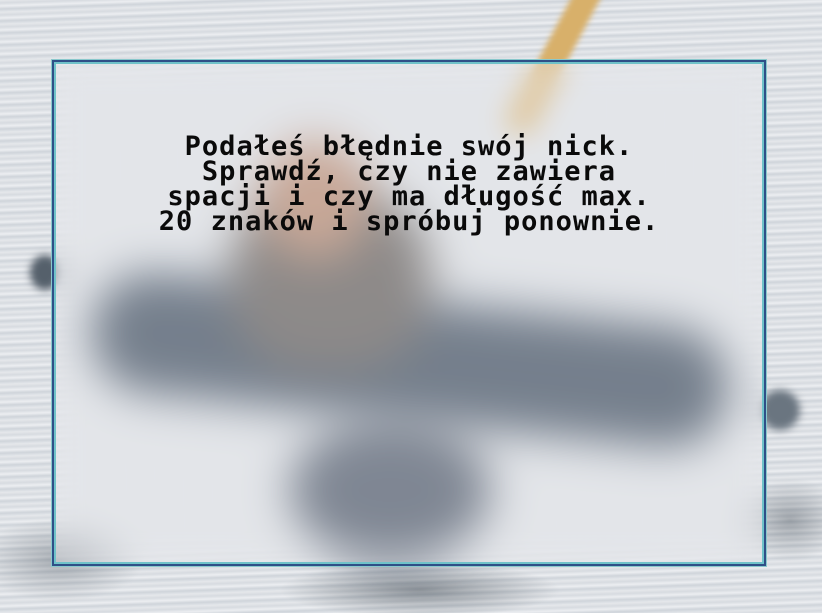 This screenshot has height=613, width=822. I want to click on error-message-line: 20 znaków i spróbuj ponownie., so click(409, 221).